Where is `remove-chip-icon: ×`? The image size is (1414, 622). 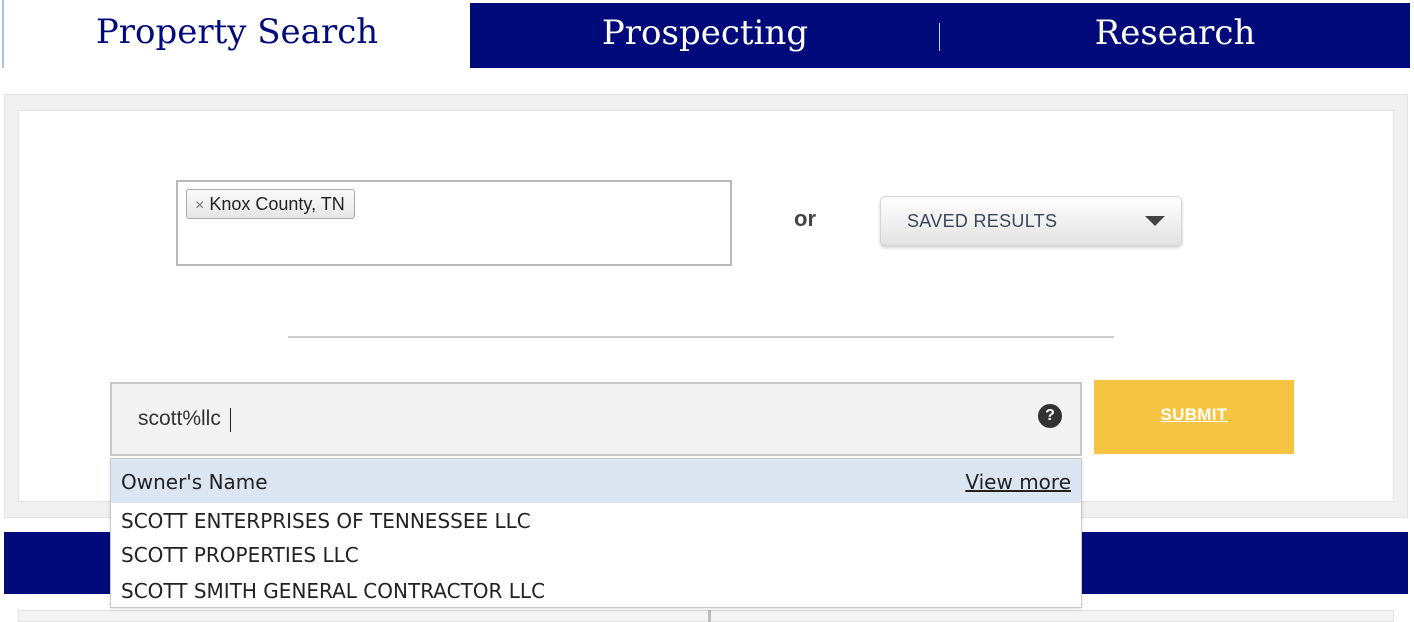 remove-chip-icon: × is located at coordinates (199, 205).